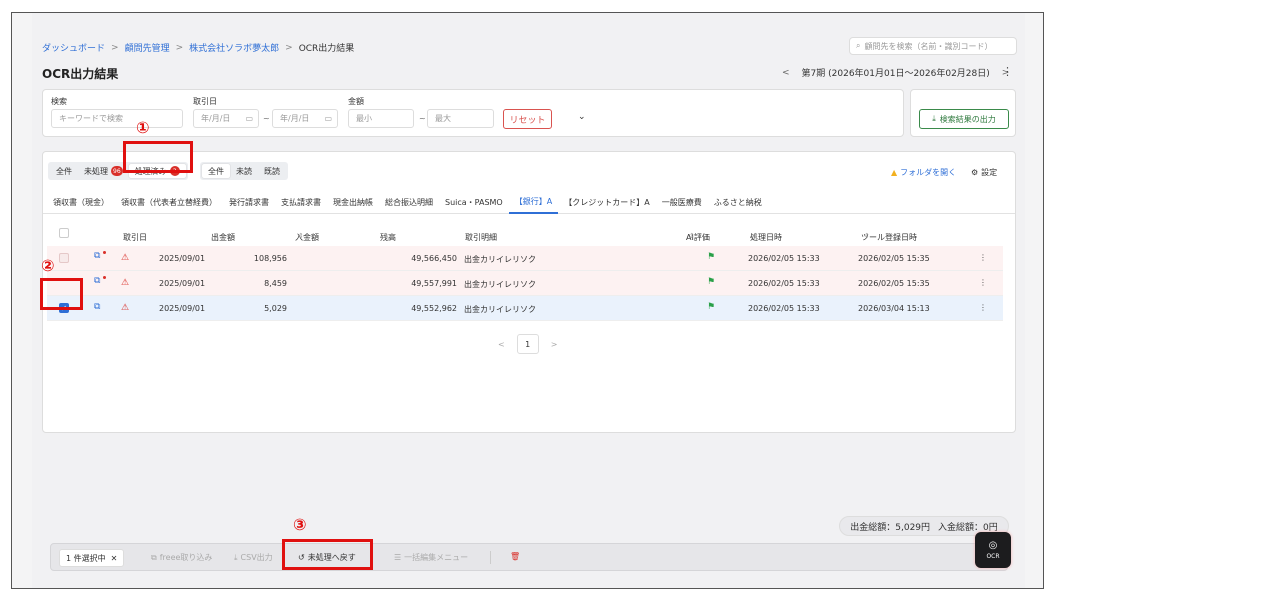  Describe the element at coordinates (527, 119) in the screenshot. I see `reset-button: リセット` at that location.